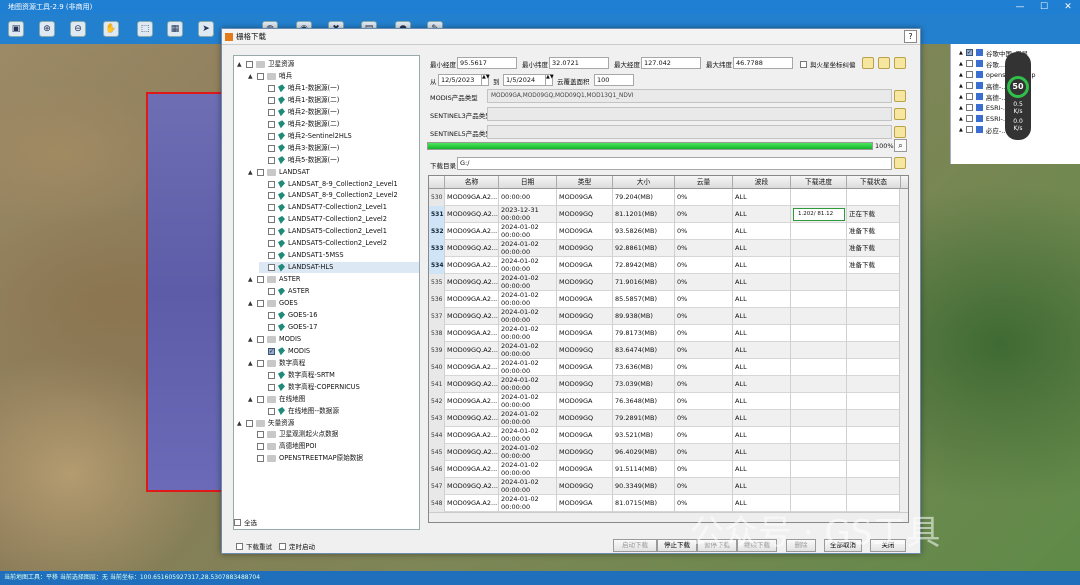 The image size is (1080, 585). What do you see at coordinates (635, 545) in the screenshot?
I see `start-download-button: 启动下载` at bounding box center [635, 545].